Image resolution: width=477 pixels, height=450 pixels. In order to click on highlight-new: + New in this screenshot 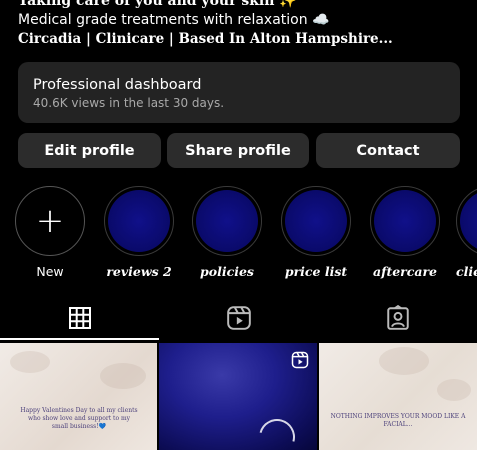, I will do `click(50, 232)`.